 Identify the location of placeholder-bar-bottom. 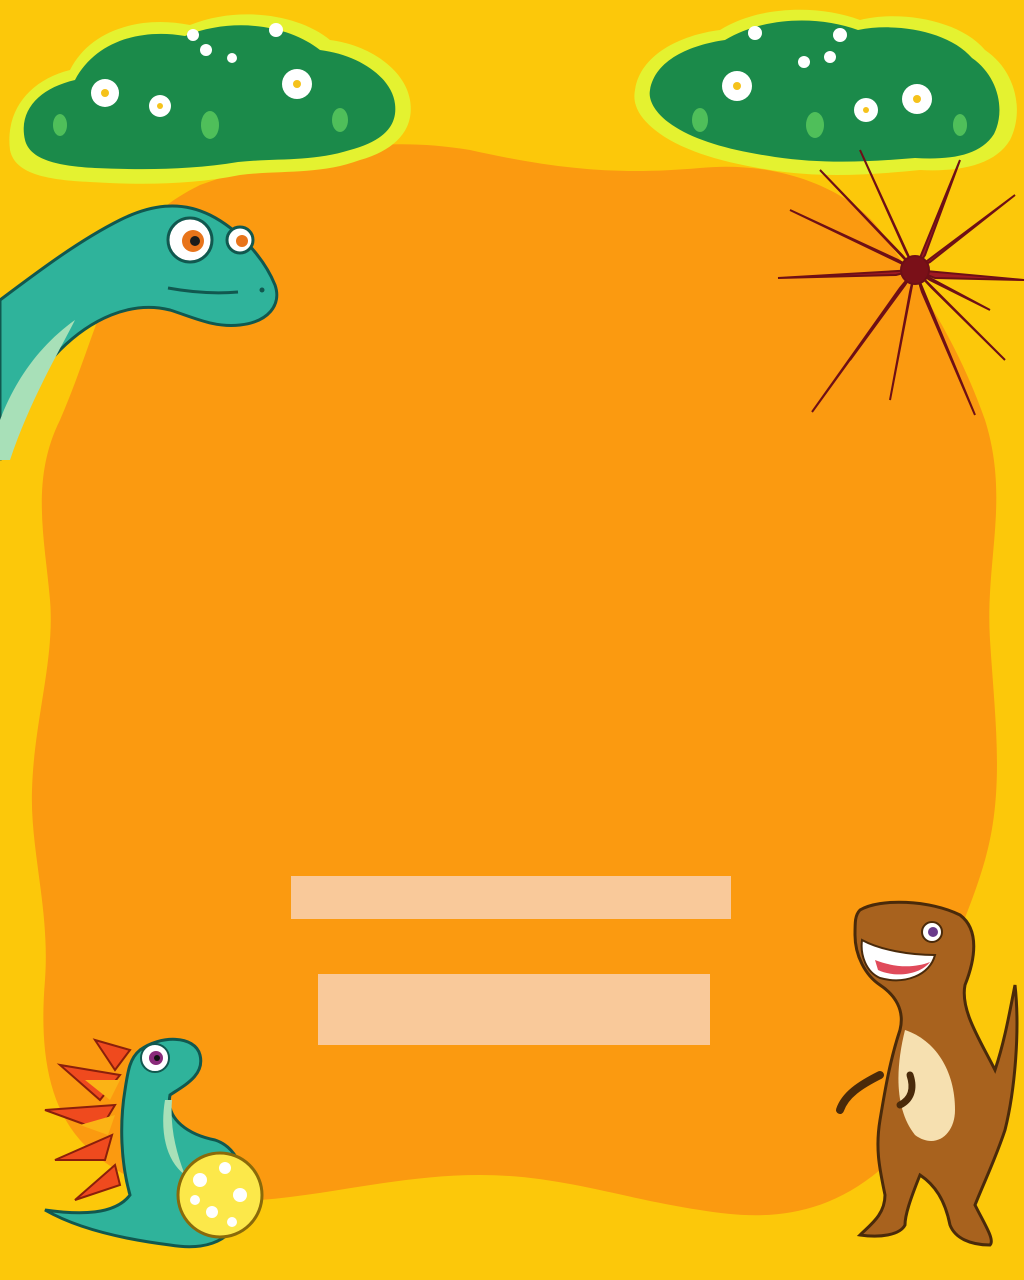
(514, 1009).